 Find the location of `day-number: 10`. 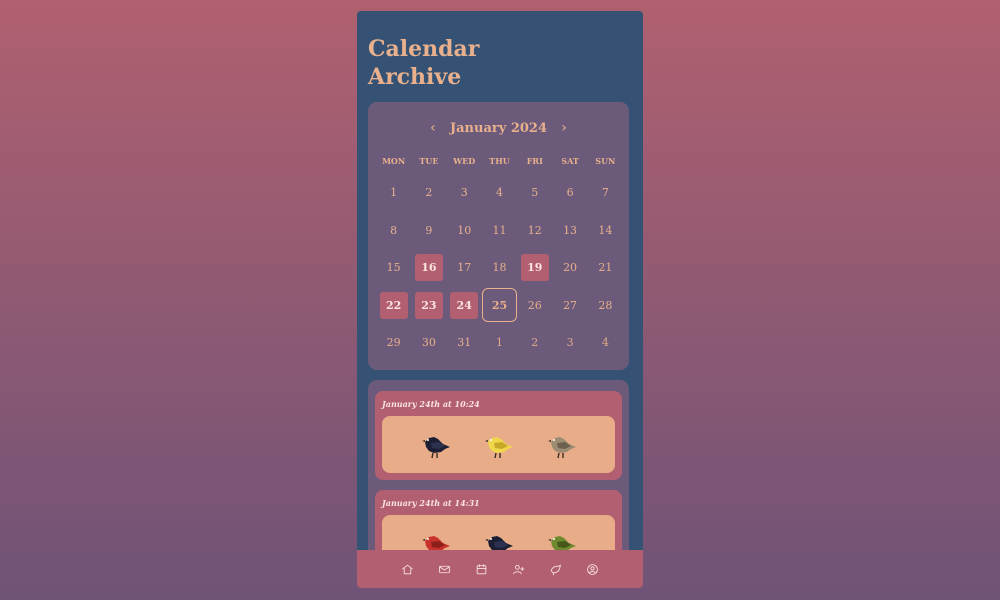

day-number: 10 is located at coordinates (464, 230).